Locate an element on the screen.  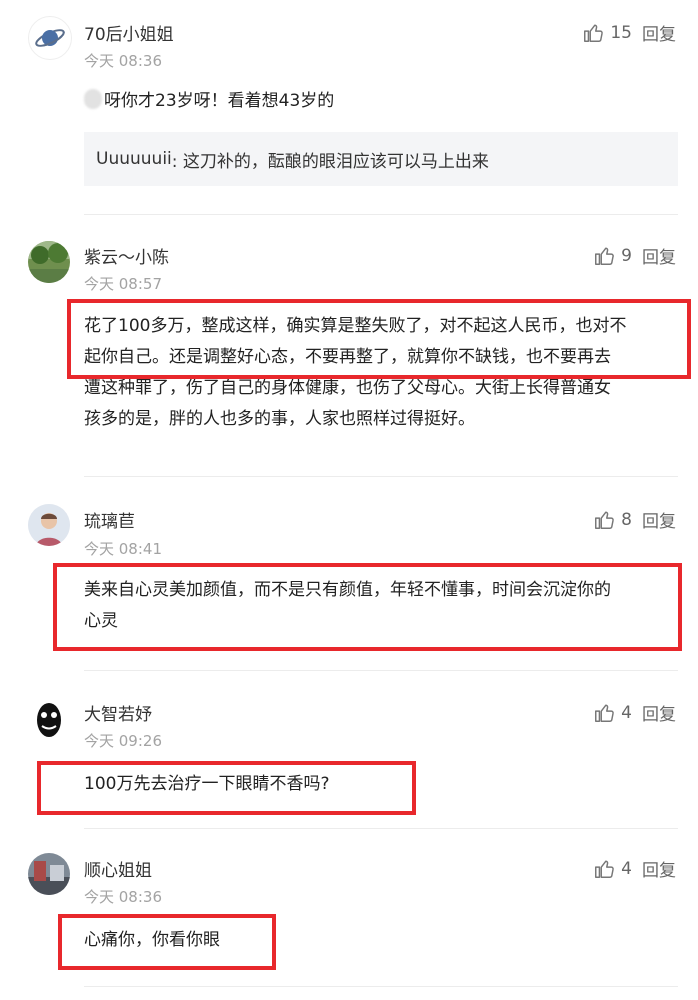
like-count: 15 is located at coordinates (621, 32).